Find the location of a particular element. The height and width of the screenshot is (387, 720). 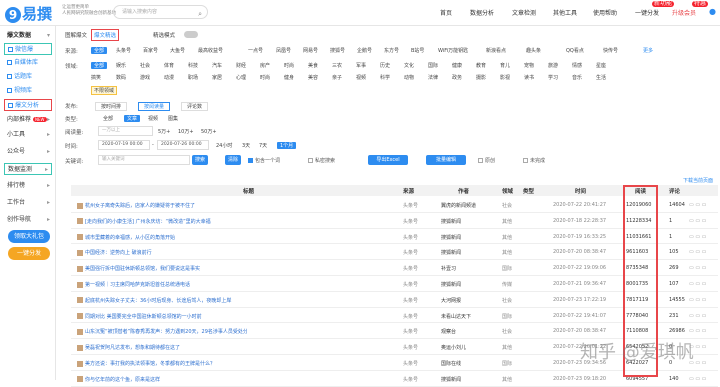

article-title: 城市里藏着的幸福感，从小区的角落开始 is located at coordinates (130, 238).